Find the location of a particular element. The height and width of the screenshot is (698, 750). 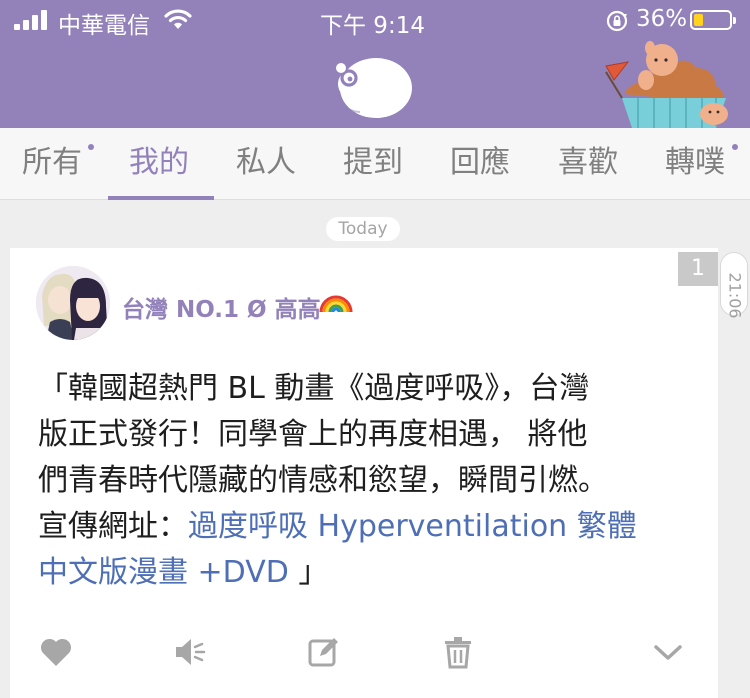

signal-icon is located at coordinates (32, 20).